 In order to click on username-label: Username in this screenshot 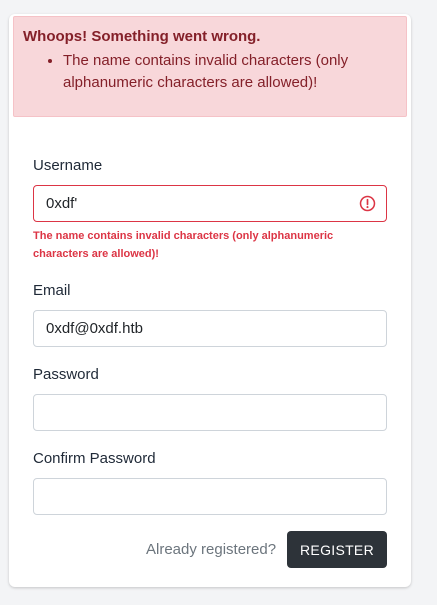, I will do `click(68, 165)`.